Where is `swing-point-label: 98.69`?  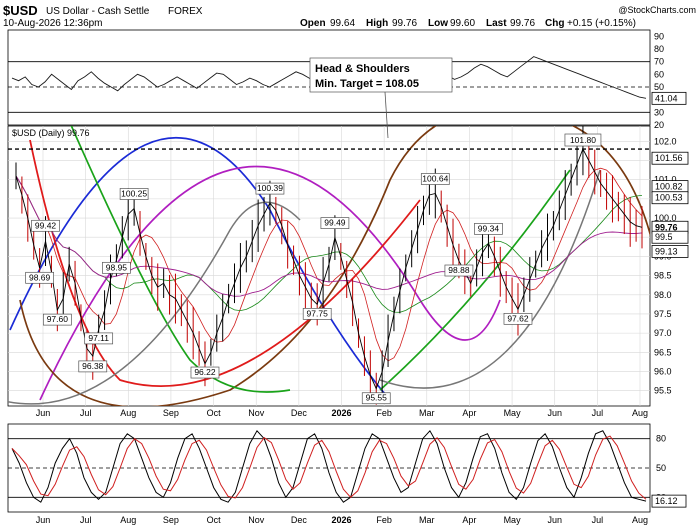 swing-point-label: 98.69 is located at coordinates (40, 277).